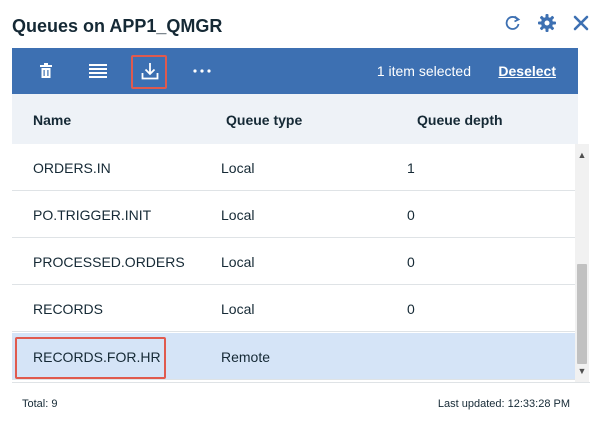 Image resolution: width=600 pixels, height=428 pixels. I want to click on table-scrollbar: ▲ ▼, so click(582, 263).